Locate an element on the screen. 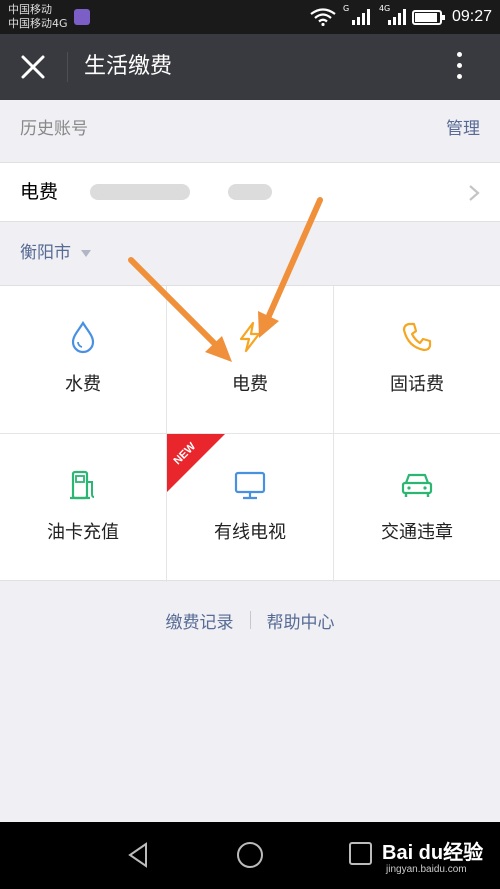 Image resolution: width=500 pixels, height=889 pixels. status-bar: 中国移动 中国移动4G G 4G 09:27 is located at coordinates (250, 17).